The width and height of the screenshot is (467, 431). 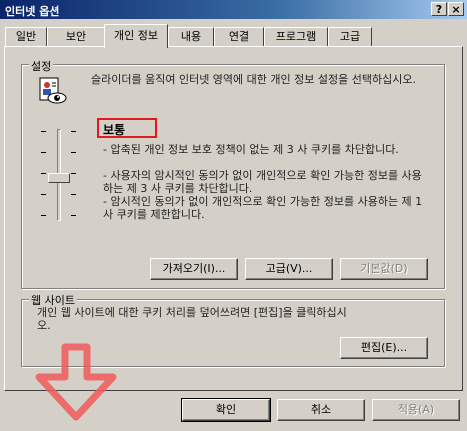 I want to click on slider-thumb, so click(x=59, y=178).